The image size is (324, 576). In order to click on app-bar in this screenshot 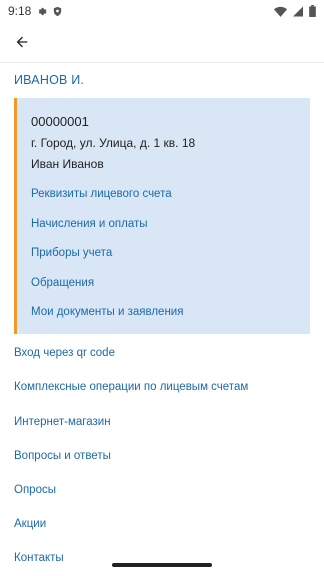, I will do `click(162, 42)`.